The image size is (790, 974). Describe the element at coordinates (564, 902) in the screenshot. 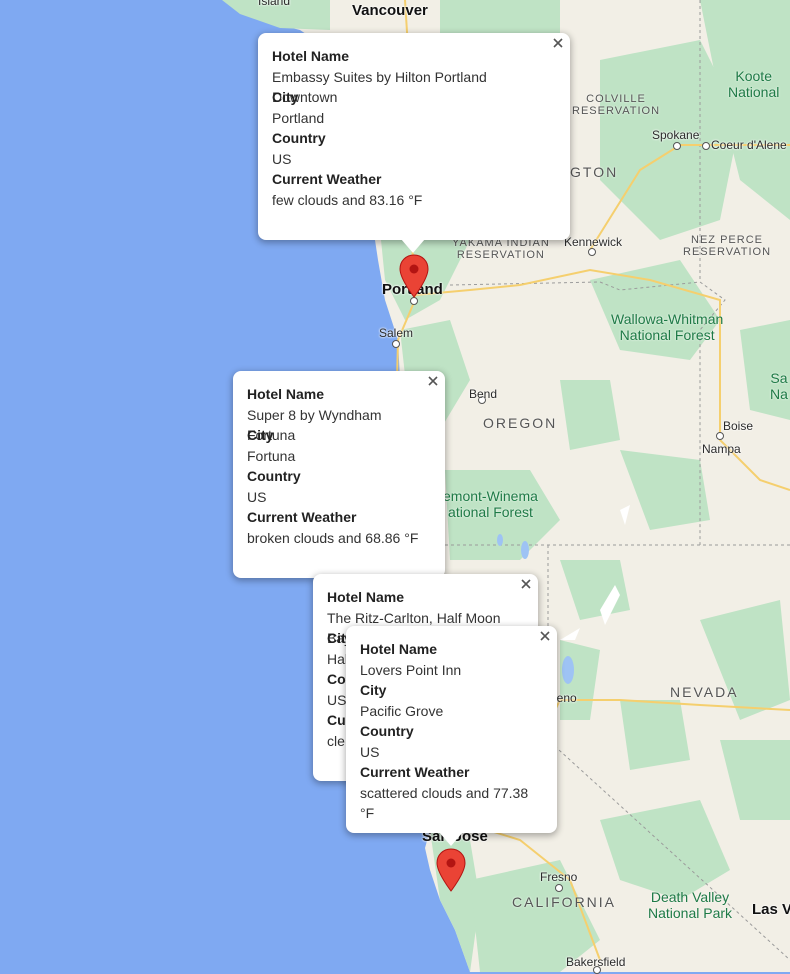

I see `state-label-california: CALIFORNIA` at that location.